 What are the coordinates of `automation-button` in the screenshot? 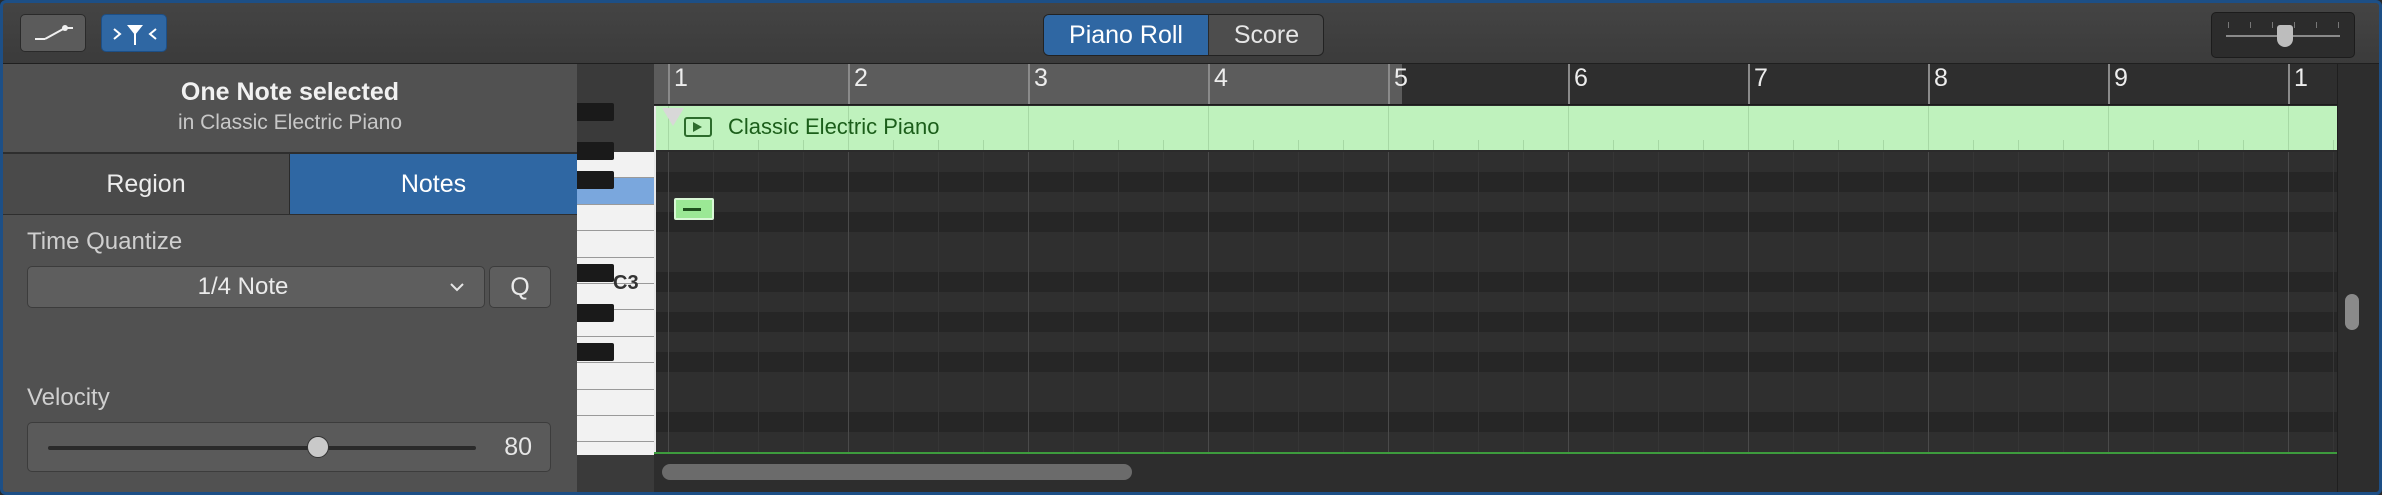 It's located at (53, 33).